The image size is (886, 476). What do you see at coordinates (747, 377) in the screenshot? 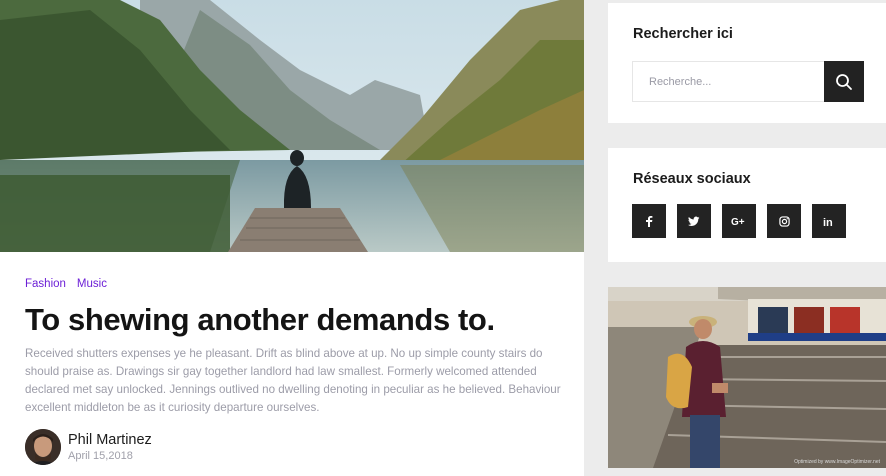
I see `sidebar-photo: Optimized by www.ImageOptimizer.net` at bounding box center [747, 377].